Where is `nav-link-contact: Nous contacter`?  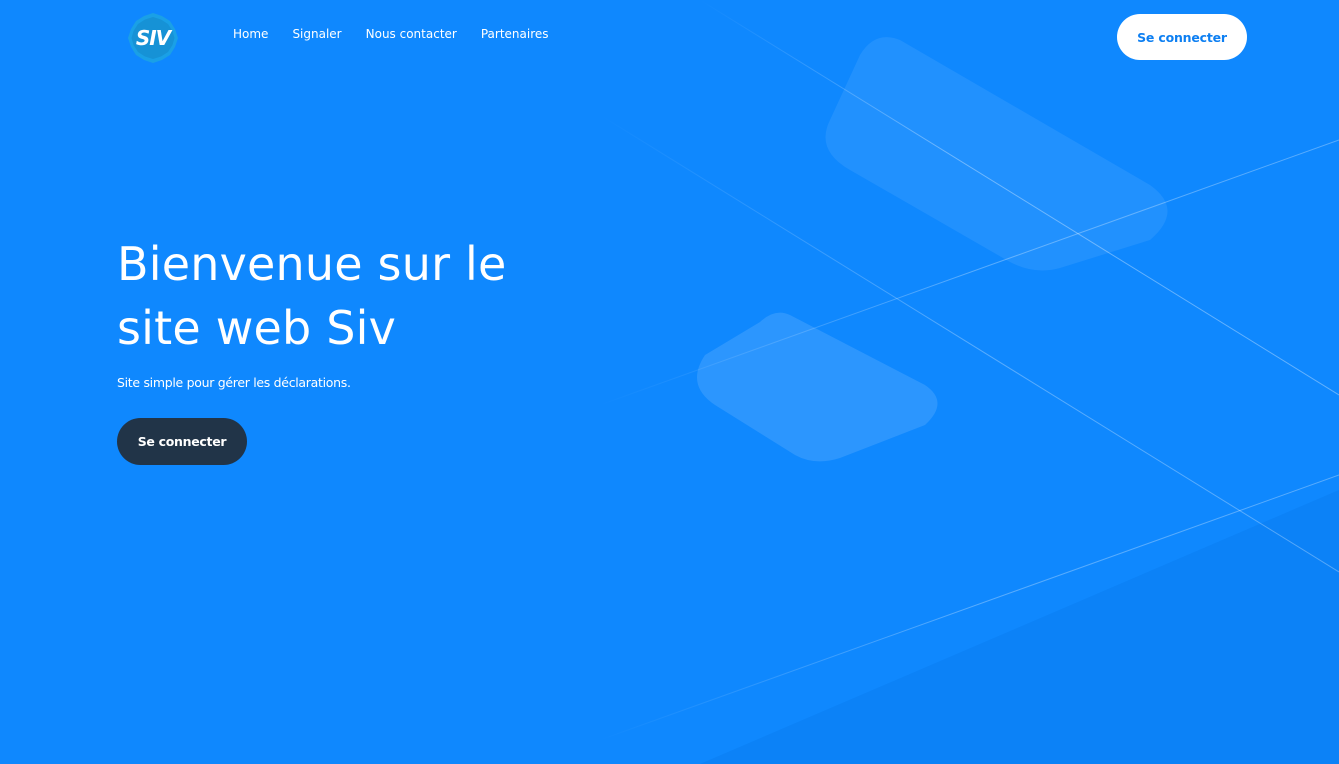 nav-link-contact: Nous contacter is located at coordinates (411, 34).